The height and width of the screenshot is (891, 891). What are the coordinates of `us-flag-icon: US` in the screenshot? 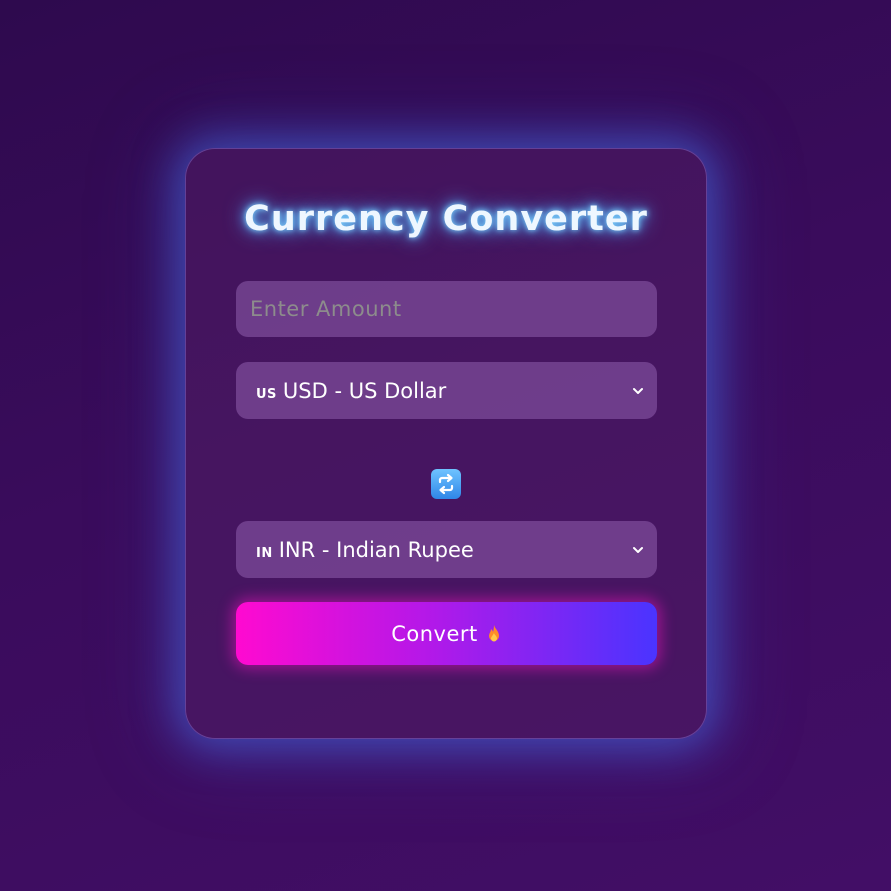 It's located at (266, 394).